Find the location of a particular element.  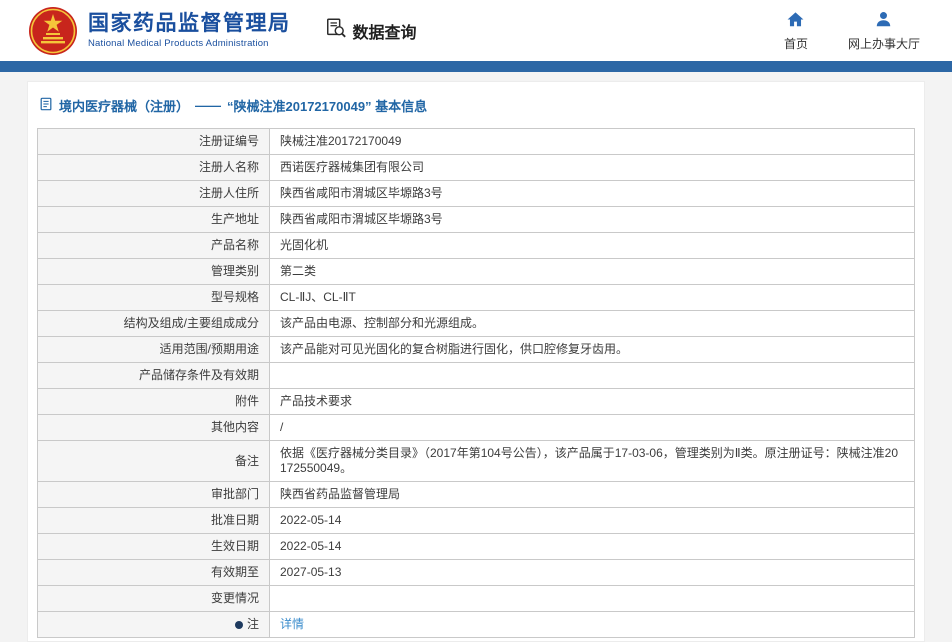

row-label-text: 批准日期 is located at coordinates (234, 520).